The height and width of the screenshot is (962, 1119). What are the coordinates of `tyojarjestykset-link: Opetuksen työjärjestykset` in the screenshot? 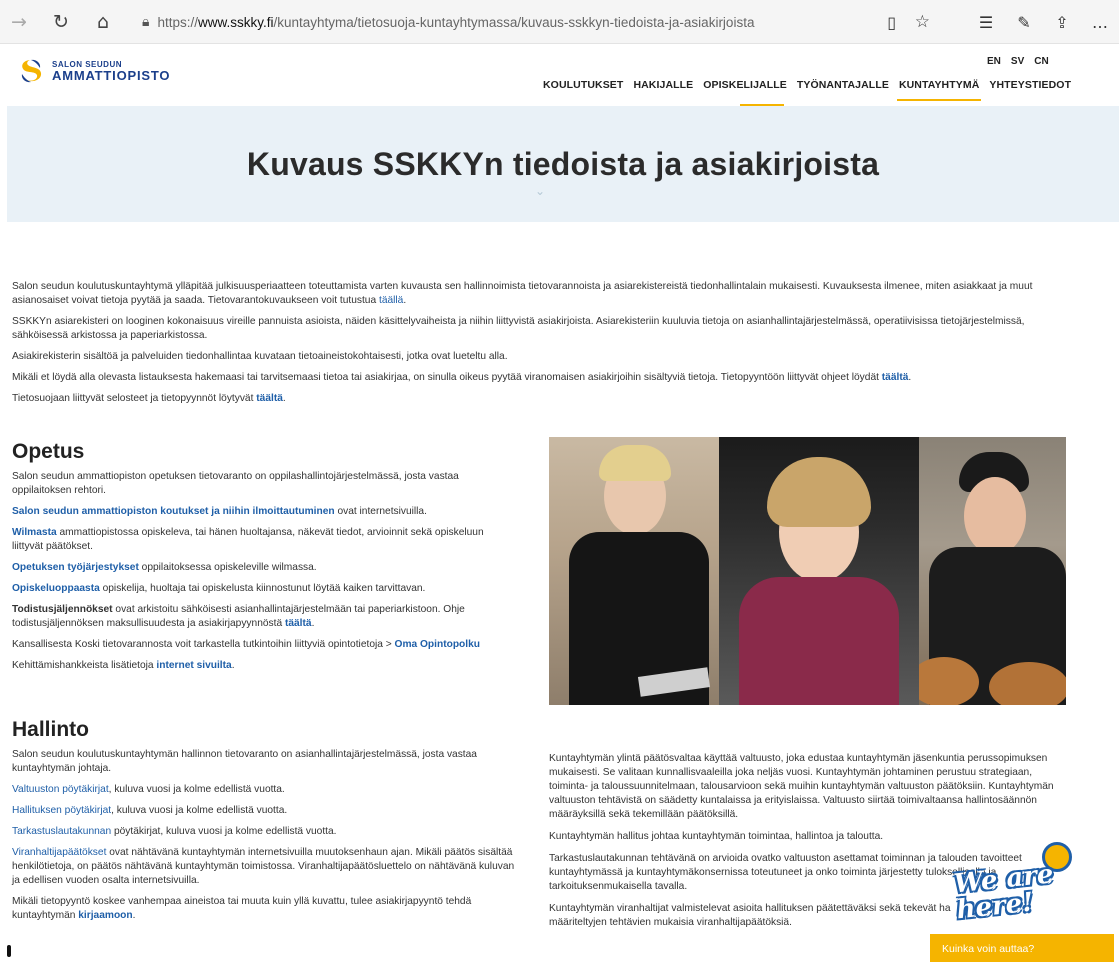 It's located at (75, 567).